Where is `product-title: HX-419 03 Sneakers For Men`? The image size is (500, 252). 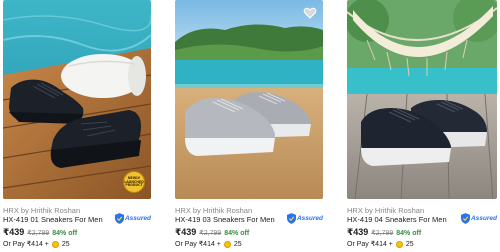
product-title: HX-419 03 Sneakers For Men is located at coordinates (225, 219).